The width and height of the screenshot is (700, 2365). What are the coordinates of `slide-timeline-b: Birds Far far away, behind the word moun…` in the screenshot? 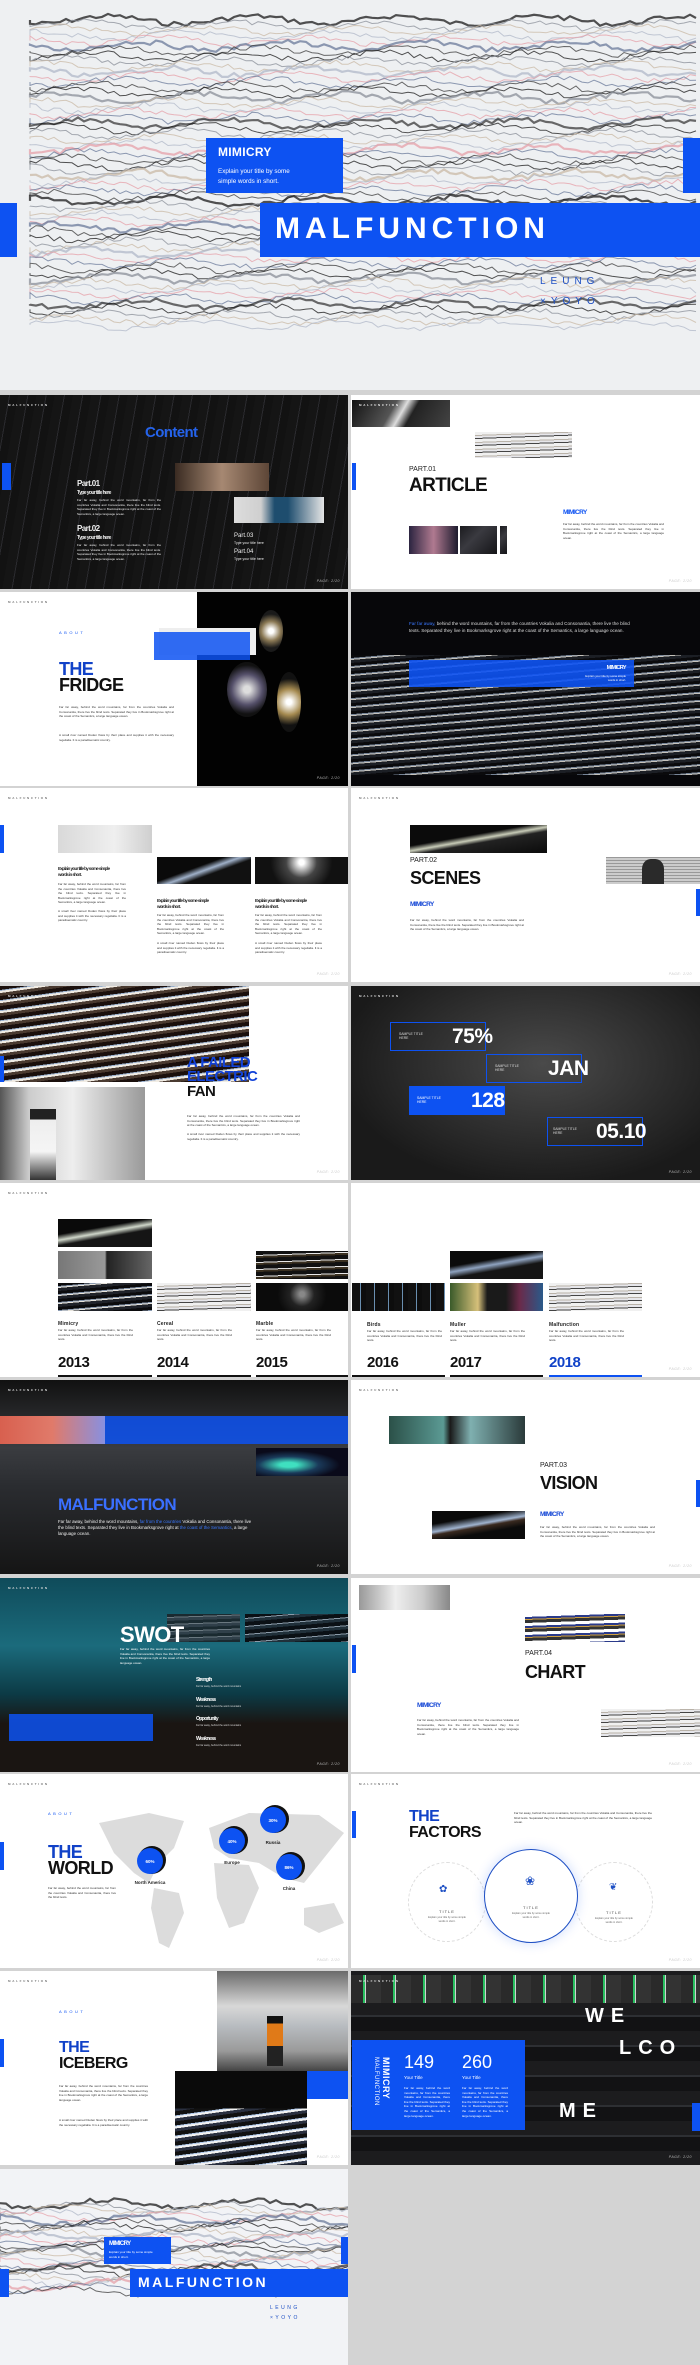 It's located at (525, 1280).